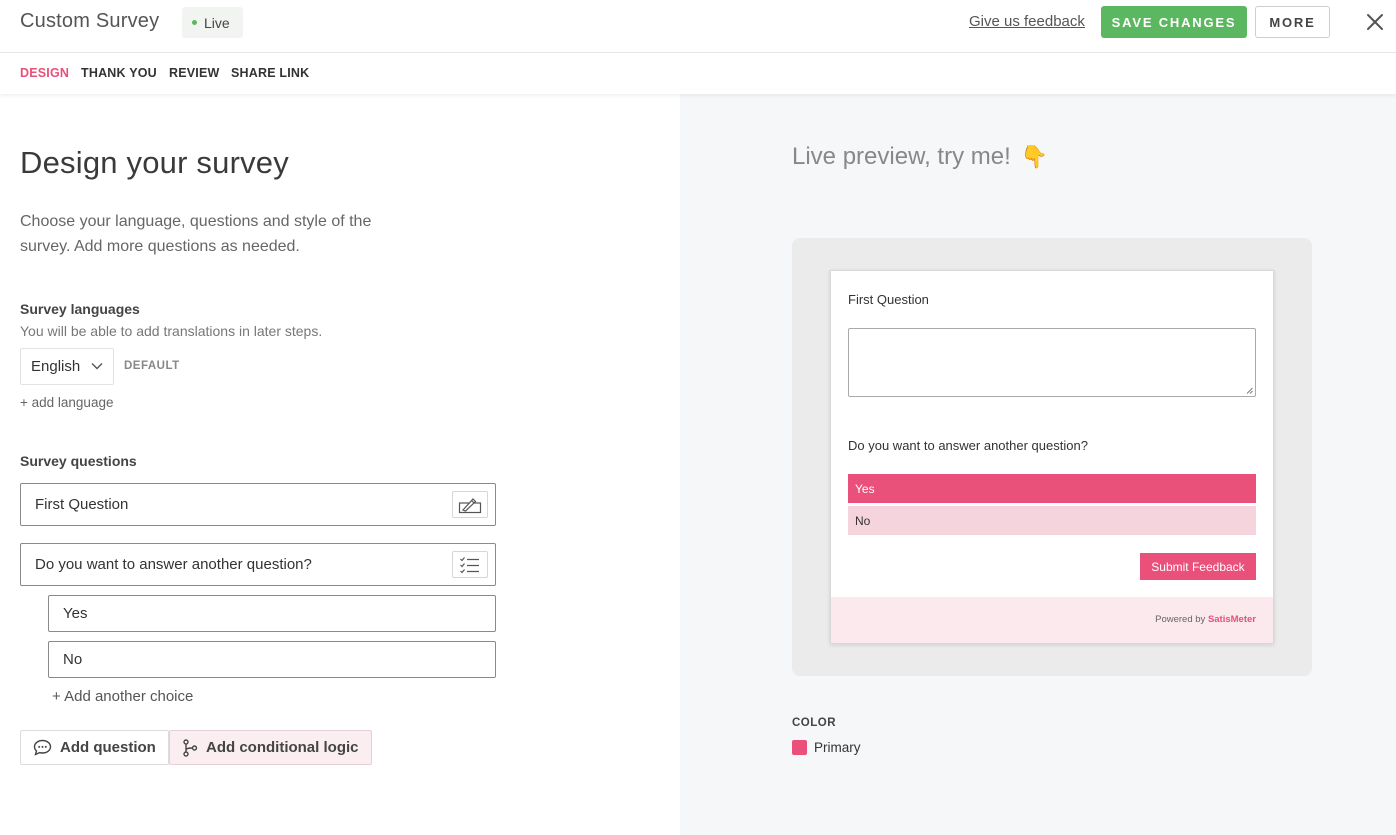 This screenshot has width=1396, height=835. Describe the element at coordinates (799, 747) in the screenshot. I see `primary-color-swatch` at that location.